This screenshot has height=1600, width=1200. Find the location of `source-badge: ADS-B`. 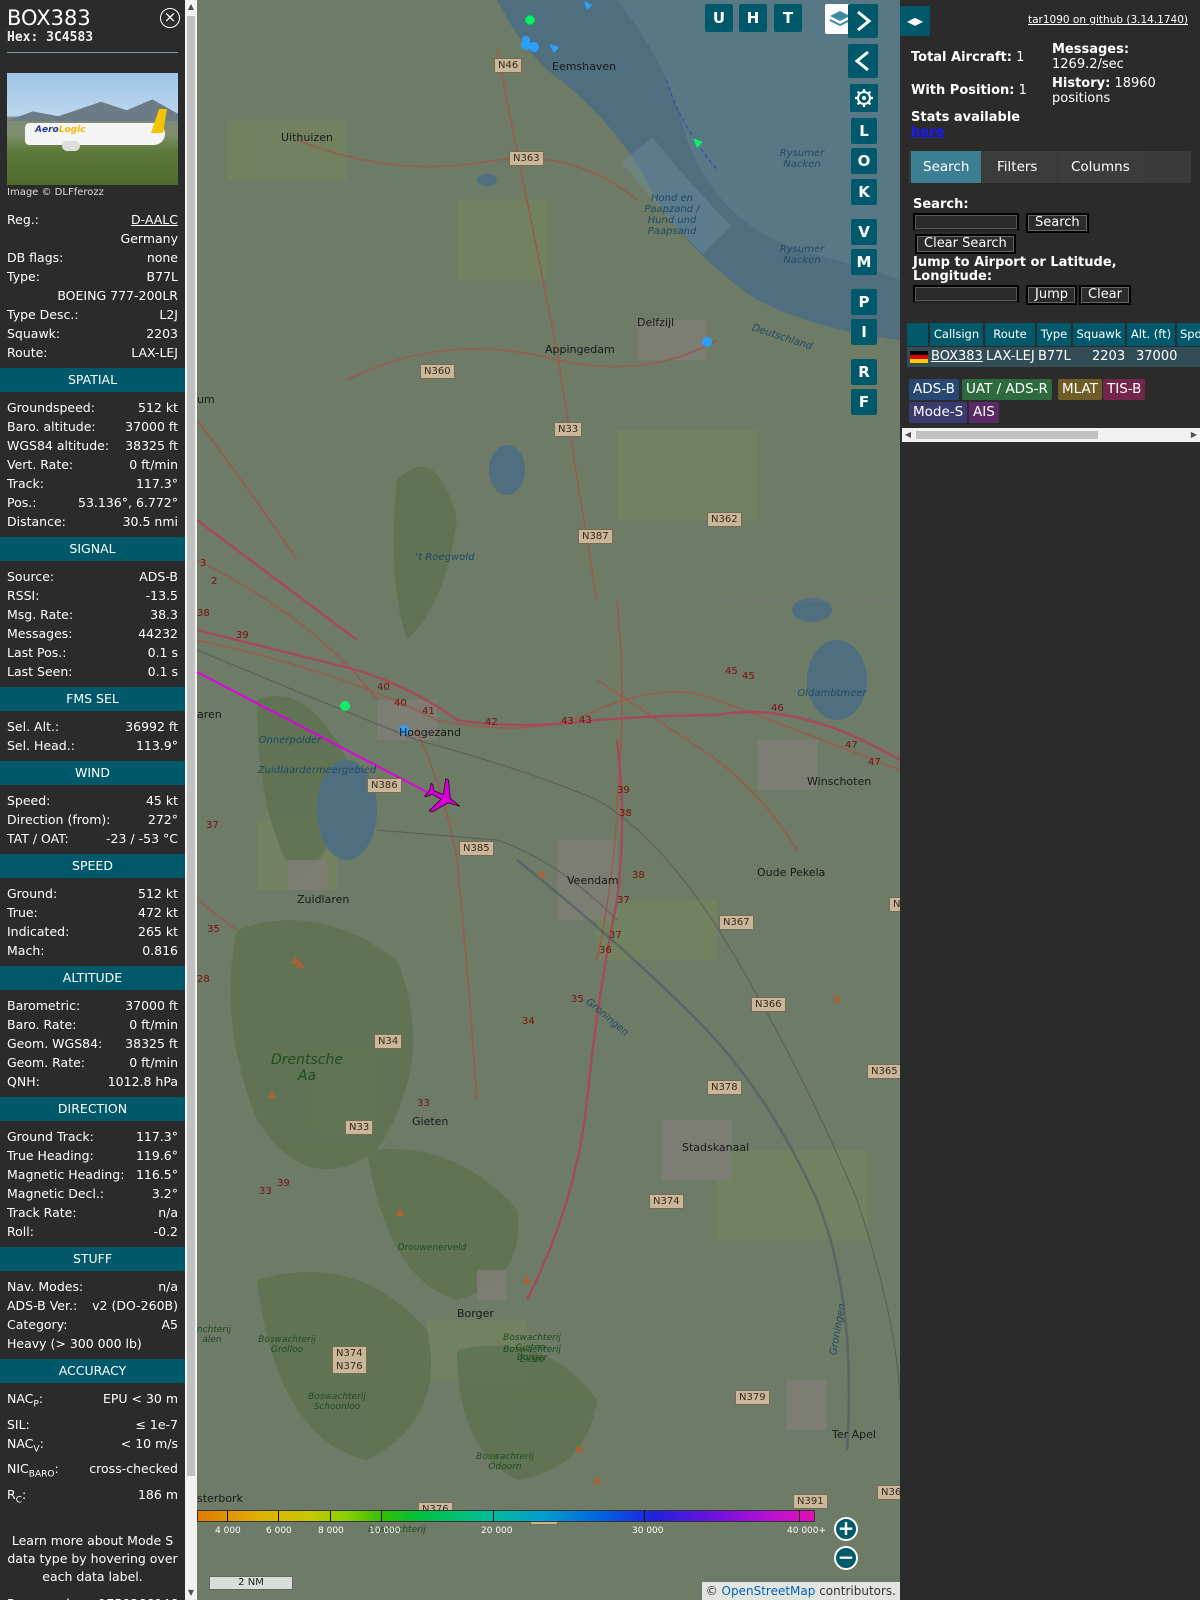

source-badge: ADS-B is located at coordinates (934, 389).